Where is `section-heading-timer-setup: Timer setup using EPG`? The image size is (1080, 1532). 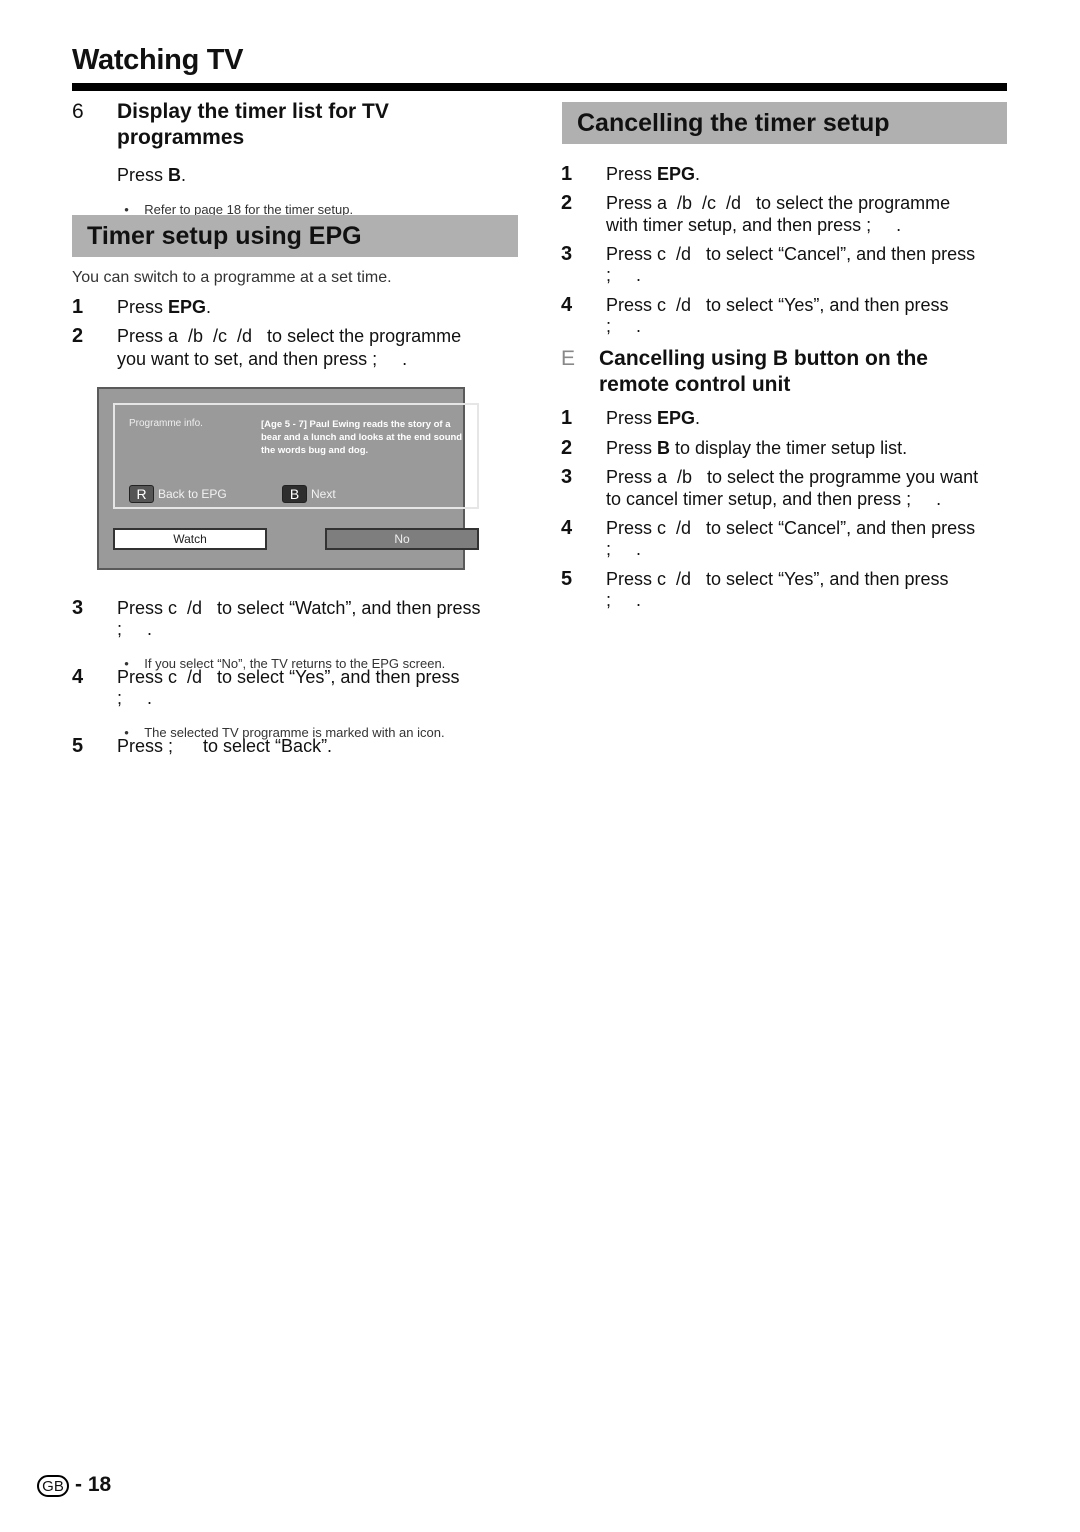
section-heading-timer-setup: Timer setup using EPG is located at coordinates (295, 236).